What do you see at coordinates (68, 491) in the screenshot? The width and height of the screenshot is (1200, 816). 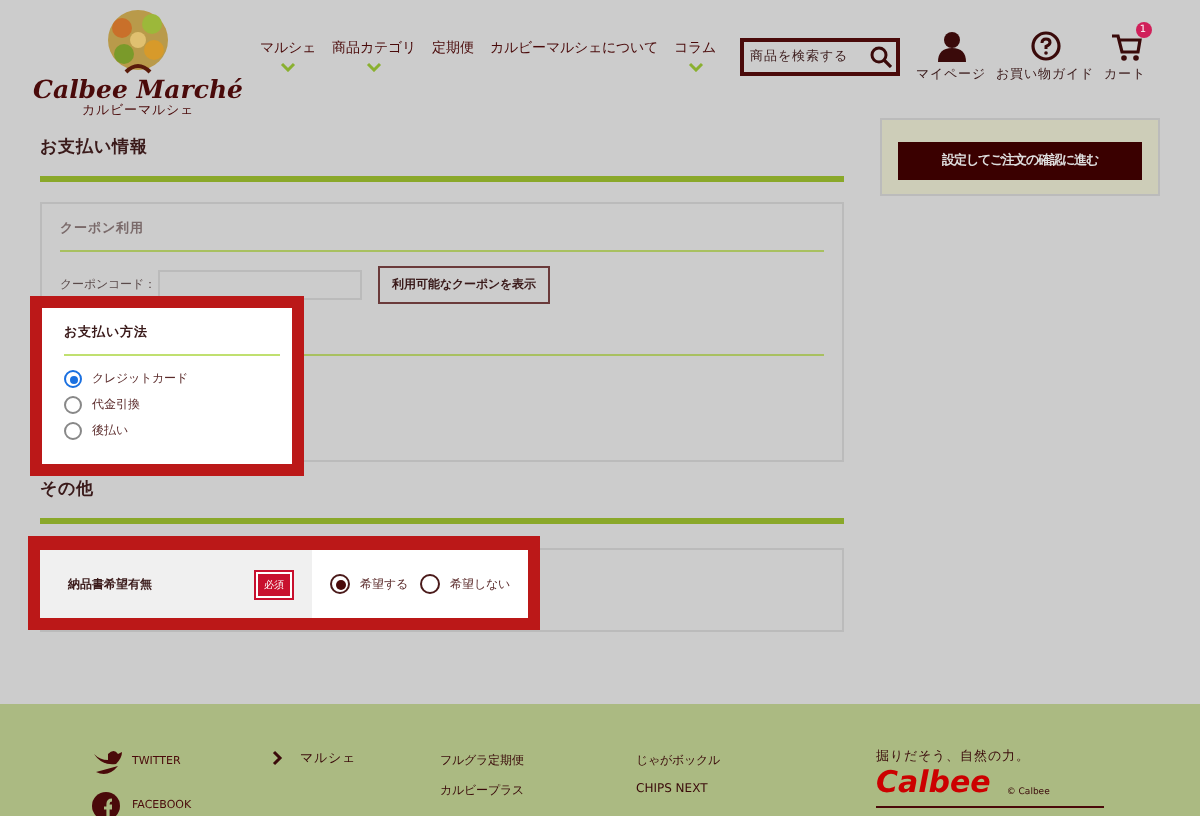 I see `section-title: その他` at bounding box center [68, 491].